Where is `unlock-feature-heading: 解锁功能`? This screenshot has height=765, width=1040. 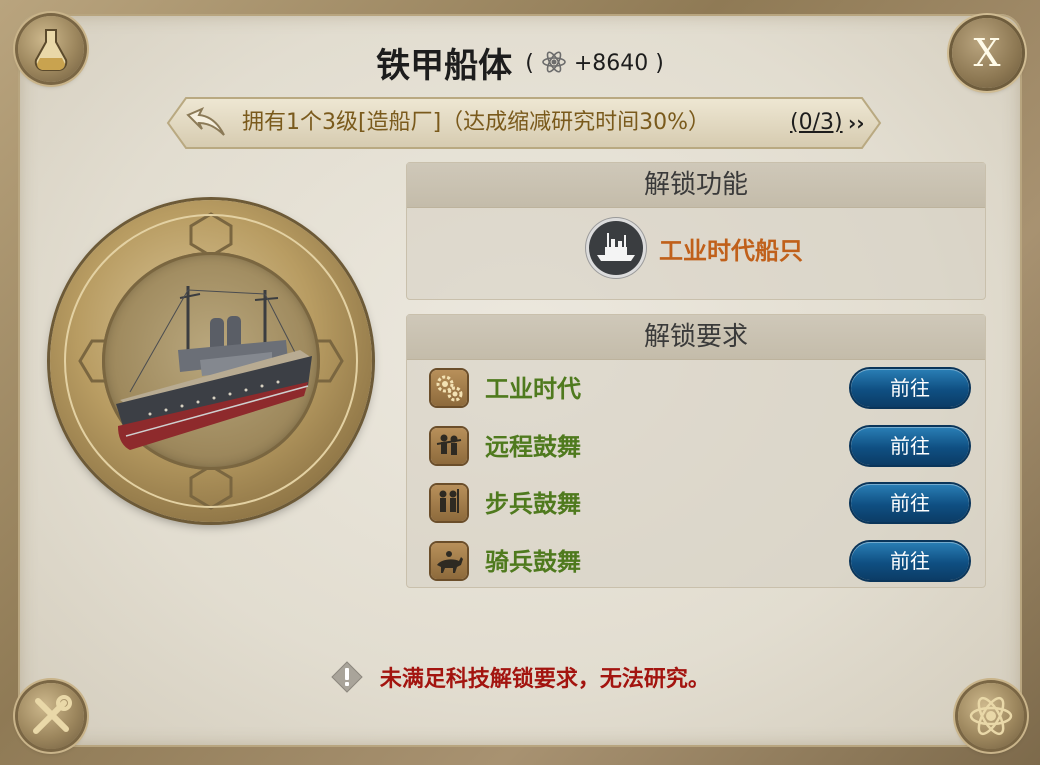 unlock-feature-heading: 解锁功能 is located at coordinates (696, 185).